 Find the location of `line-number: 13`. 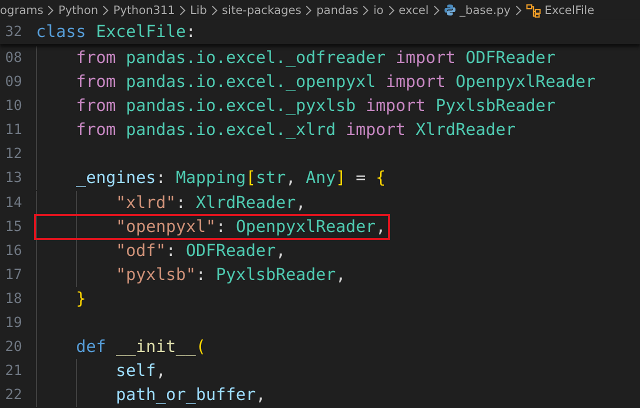

line-number: 13 is located at coordinates (13, 178).